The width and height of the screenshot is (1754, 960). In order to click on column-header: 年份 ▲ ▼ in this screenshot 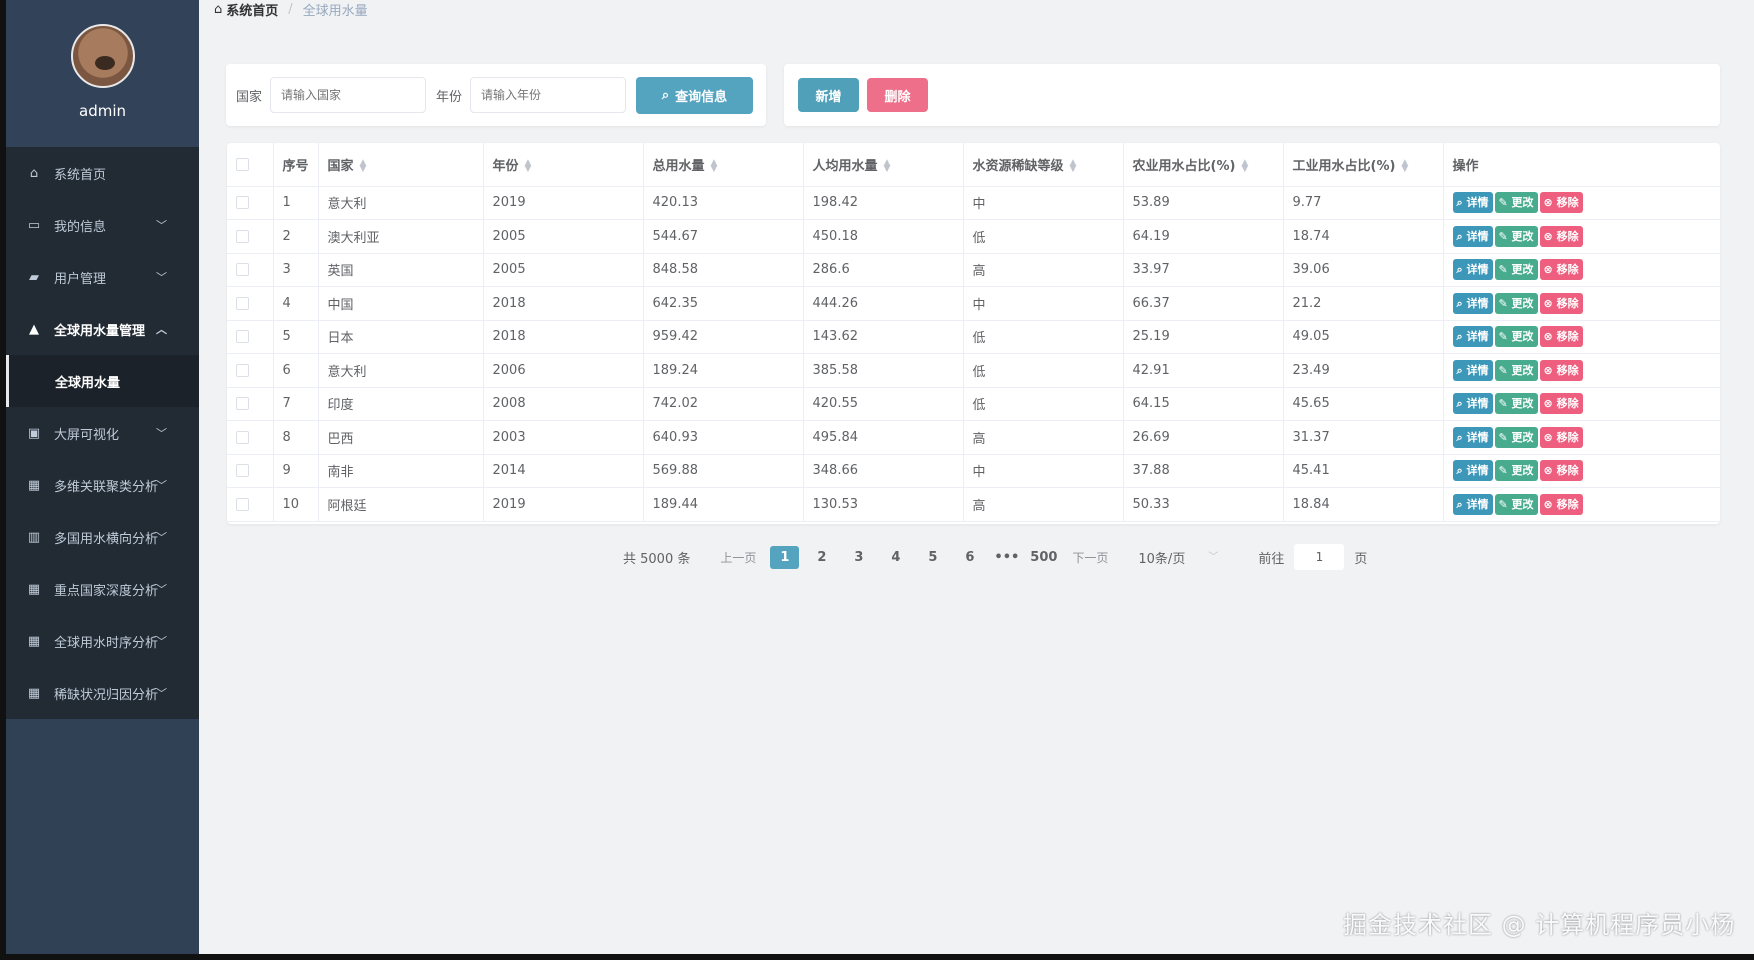, I will do `click(563, 165)`.